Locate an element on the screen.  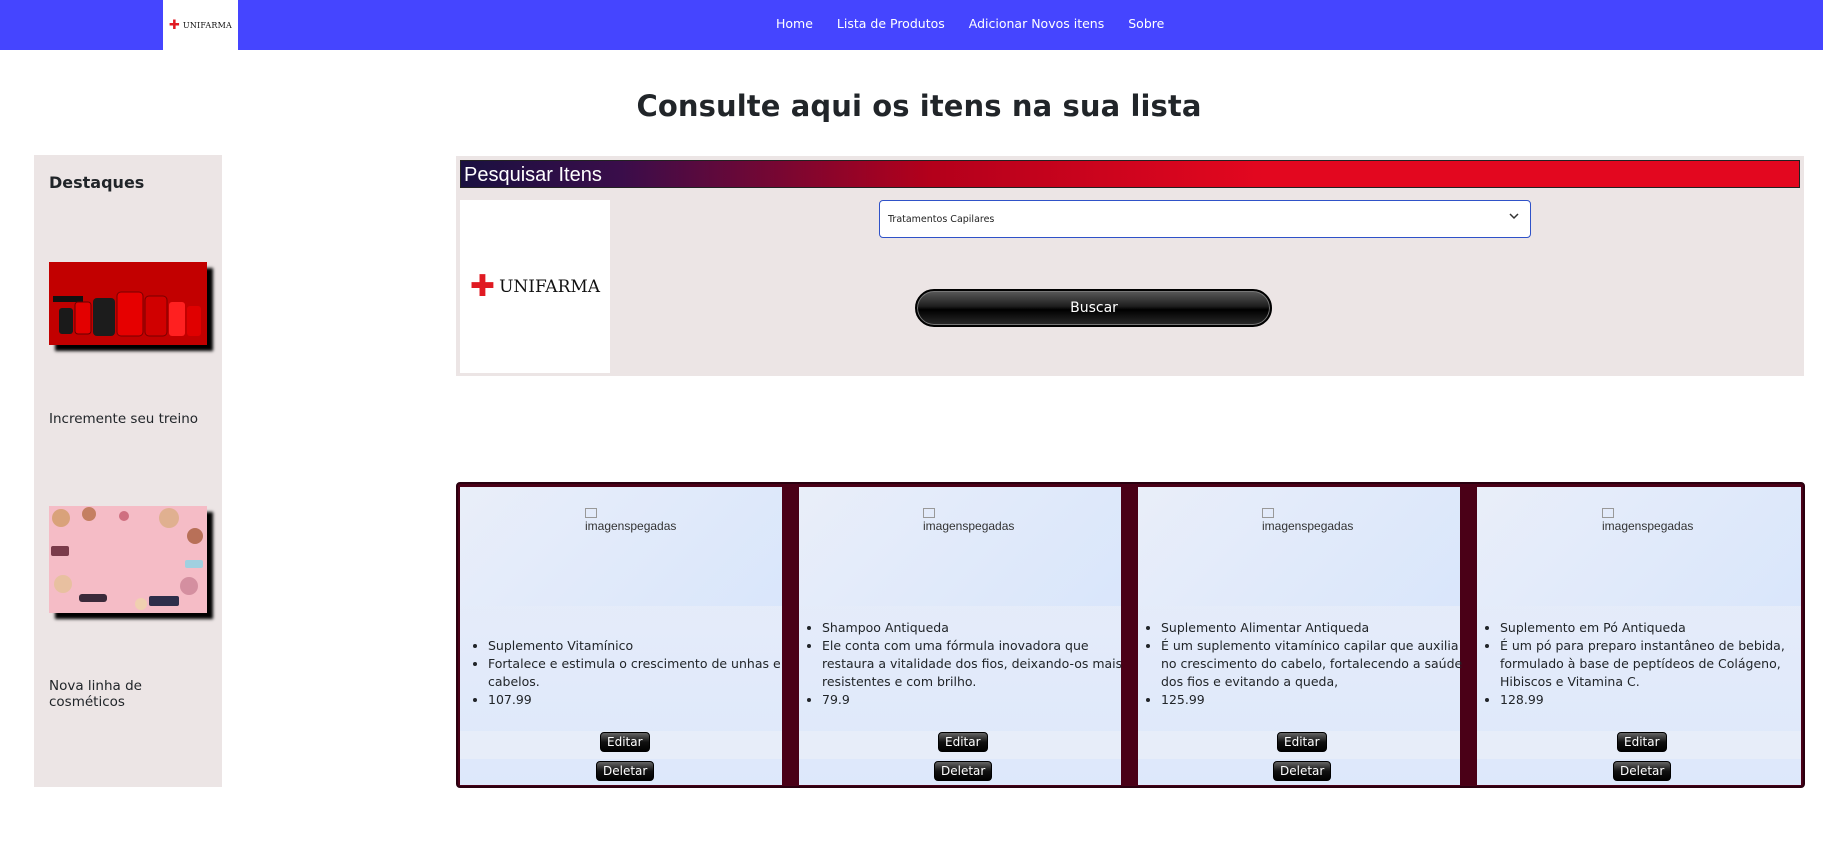
promo-caption-cosmetics: Nova linha de cosméticos is located at coordinates (95, 694).